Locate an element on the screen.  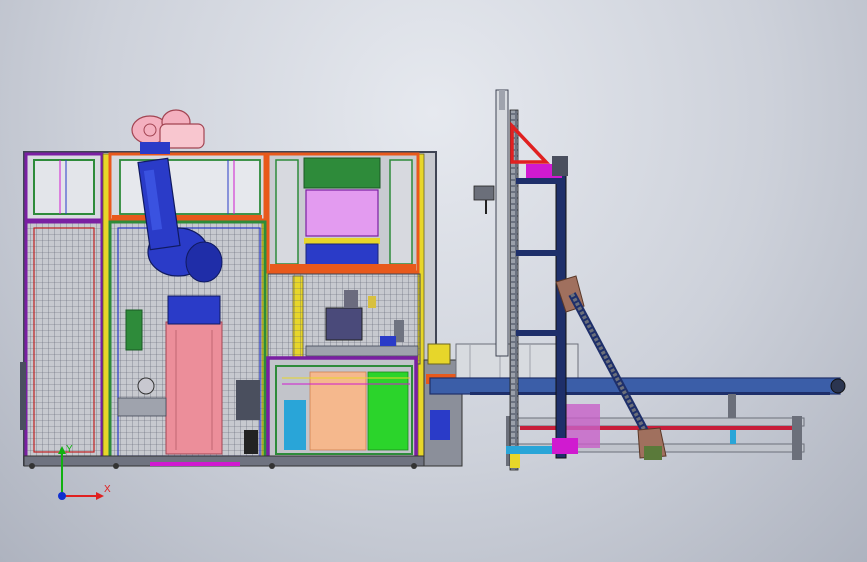
y-axis-label: Y is located at coordinates (69, 449).